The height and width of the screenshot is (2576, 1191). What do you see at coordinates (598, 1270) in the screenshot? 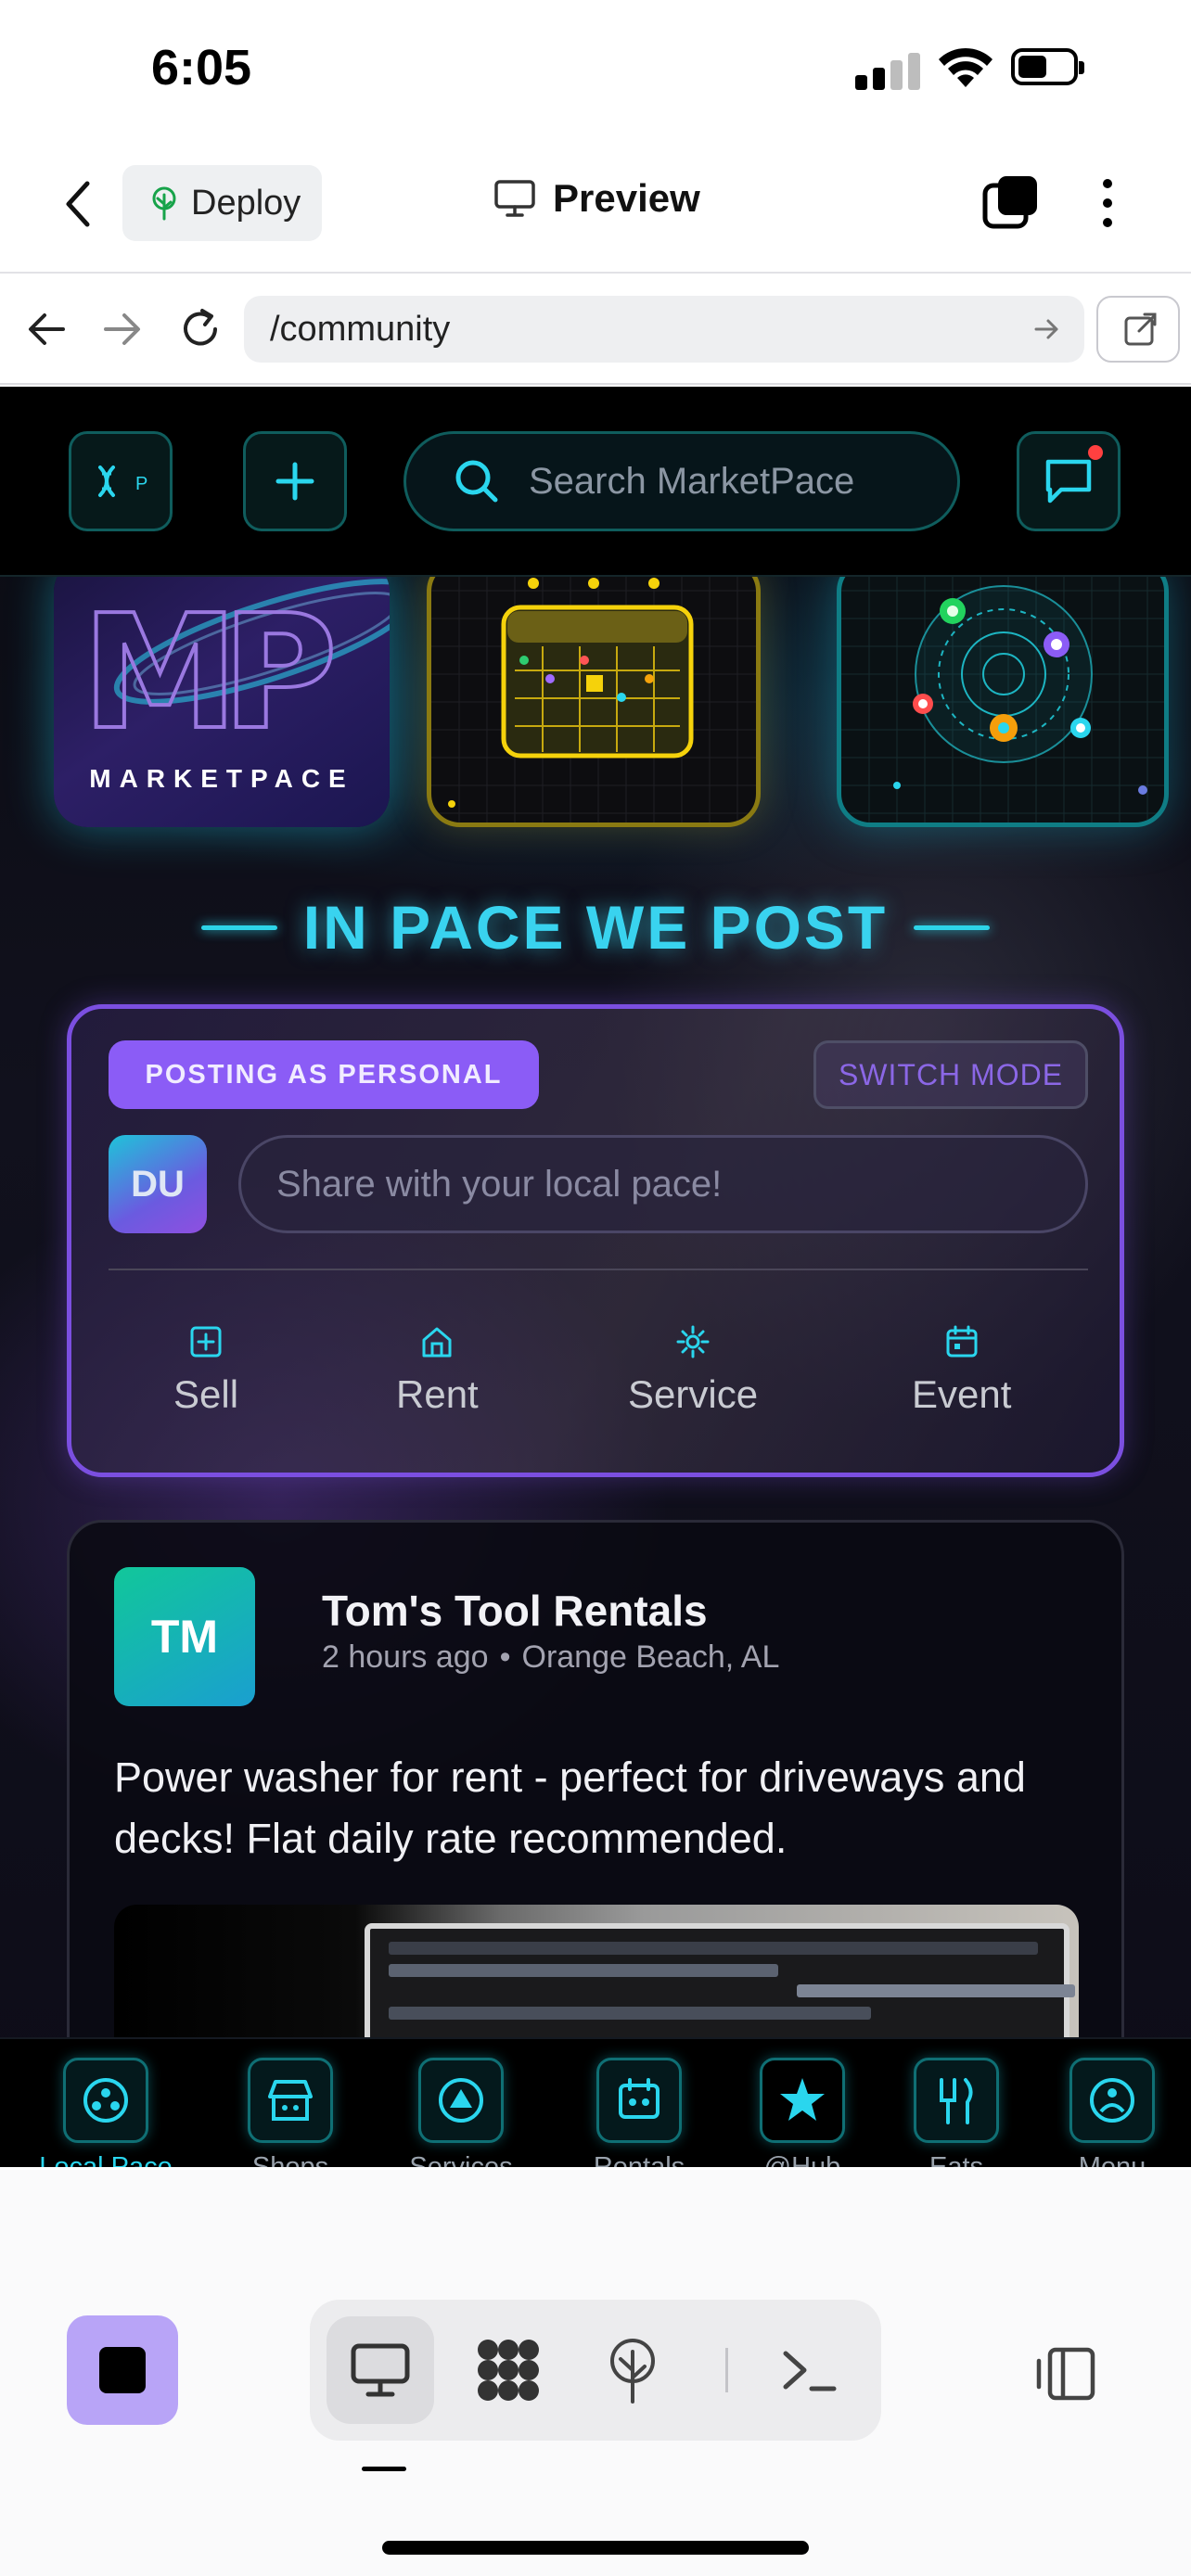
I see `composer-divider` at bounding box center [598, 1270].